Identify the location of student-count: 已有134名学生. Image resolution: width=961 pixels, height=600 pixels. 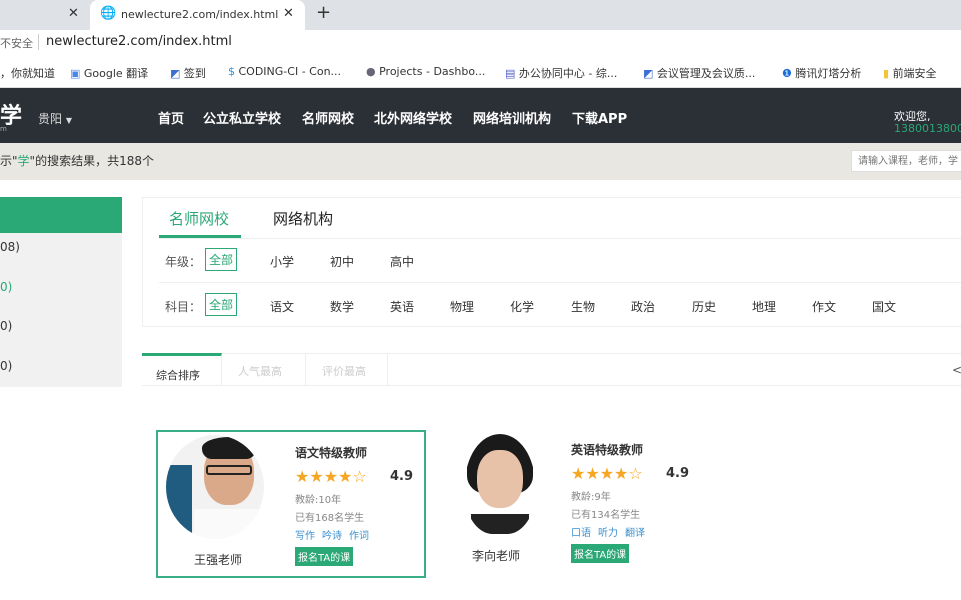
(606, 515).